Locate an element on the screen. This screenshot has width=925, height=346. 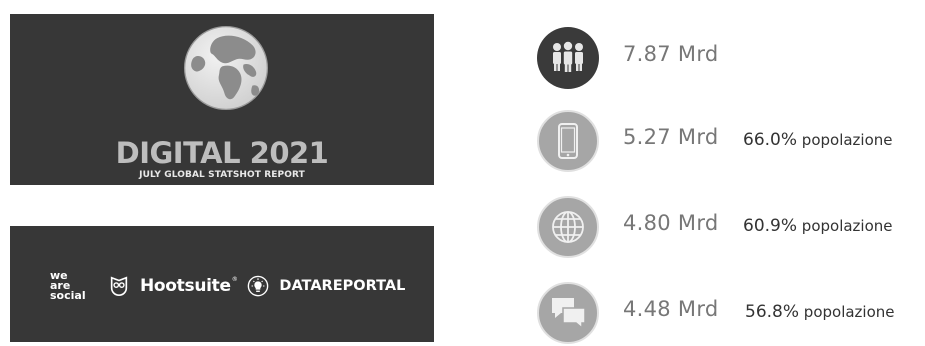
report-title: DIGITAL 2021 is located at coordinates (222, 153).